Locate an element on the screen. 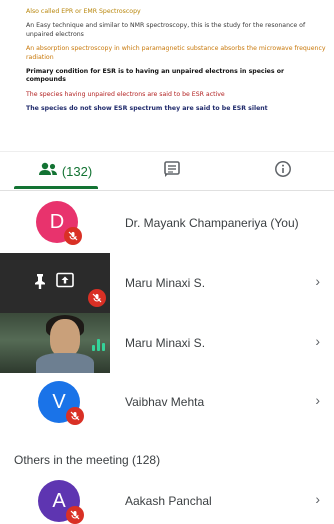  present-icon is located at coordinates (65, 282).